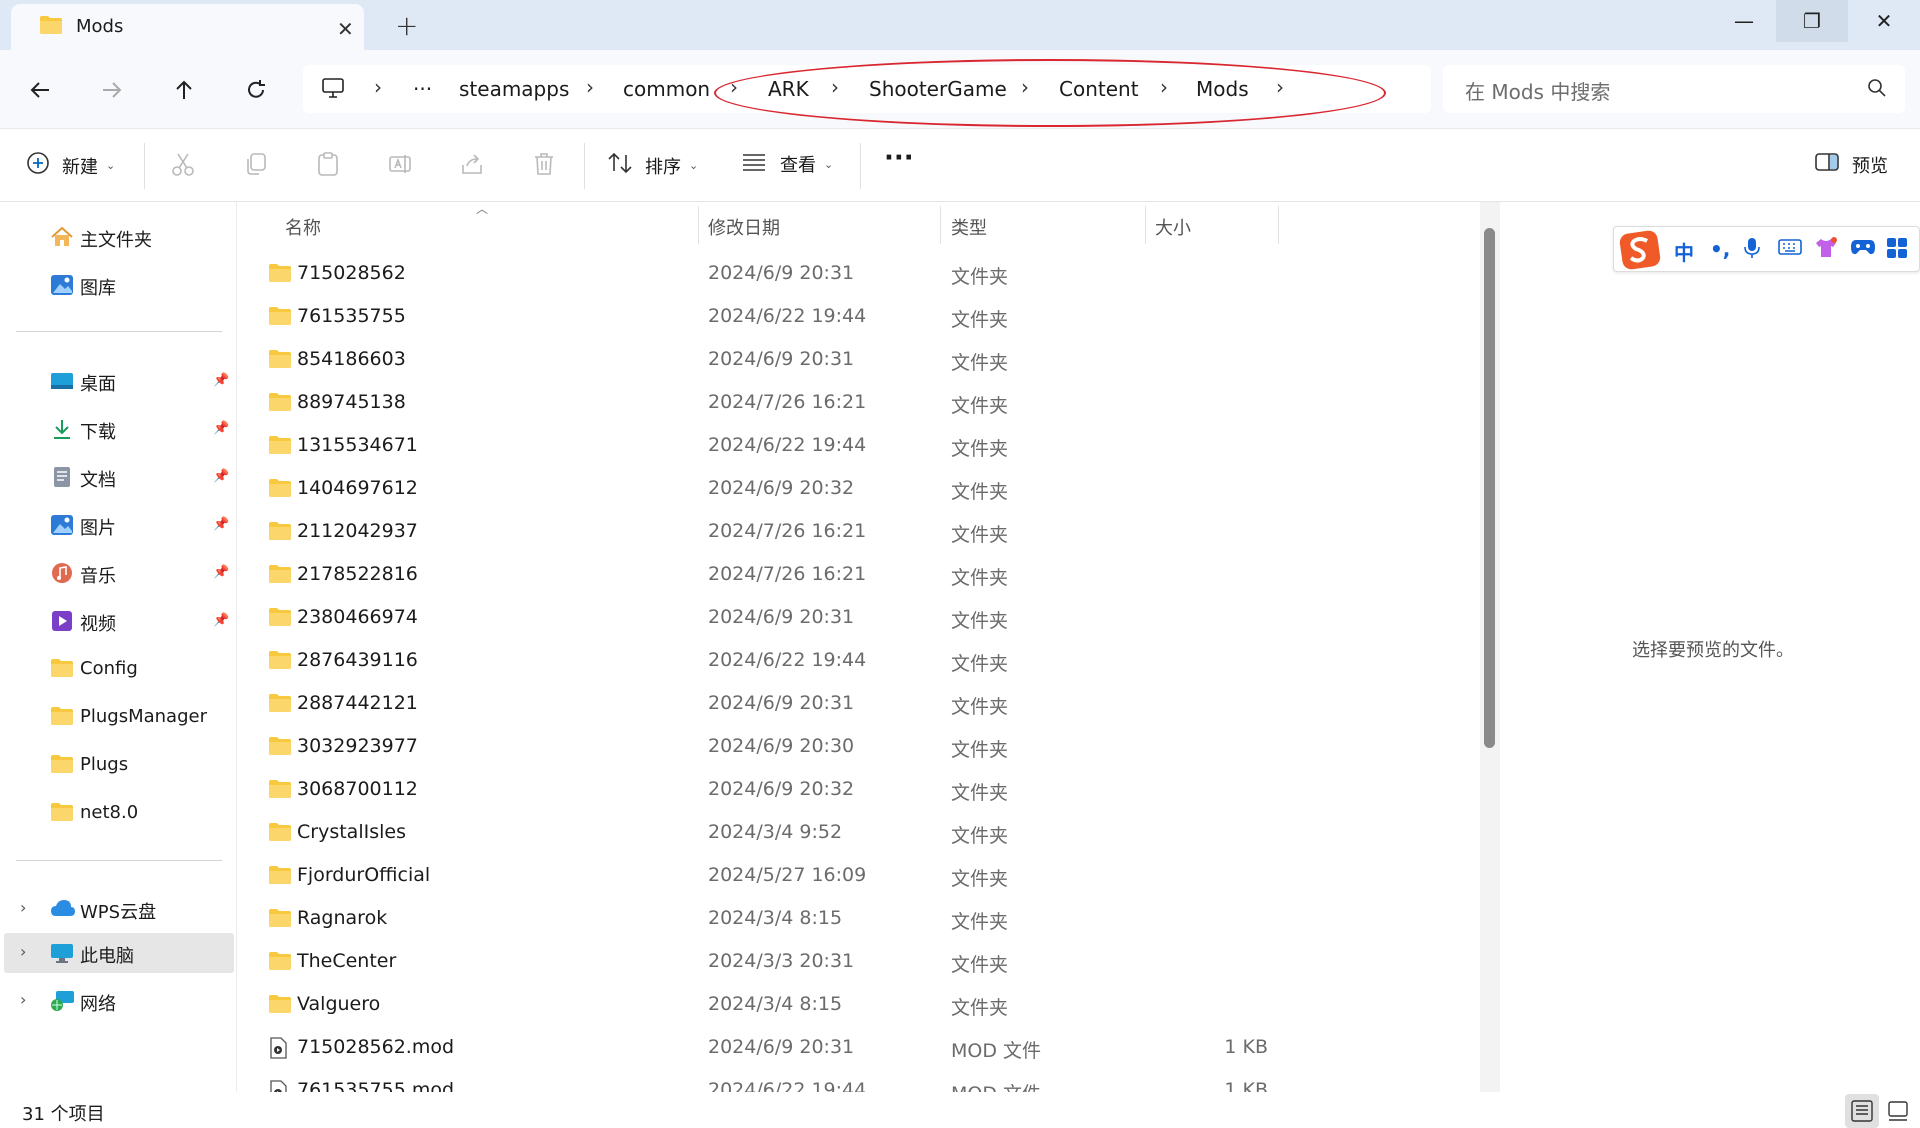 The height and width of the screenshot is (1128, 1920). What do you see at coordinates (758, 404) in the screenshot?
I see `table-row: 889745138 2024/7/26 16:21 文件夹` at bounding box center [758, 404].